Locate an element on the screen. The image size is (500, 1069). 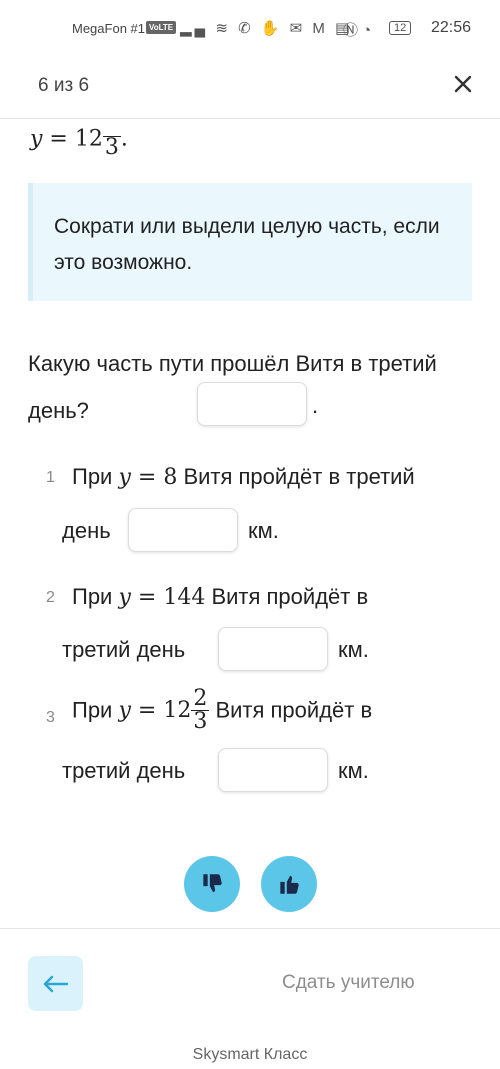
item-eq: = 8 is located at coordinates (154, 477).